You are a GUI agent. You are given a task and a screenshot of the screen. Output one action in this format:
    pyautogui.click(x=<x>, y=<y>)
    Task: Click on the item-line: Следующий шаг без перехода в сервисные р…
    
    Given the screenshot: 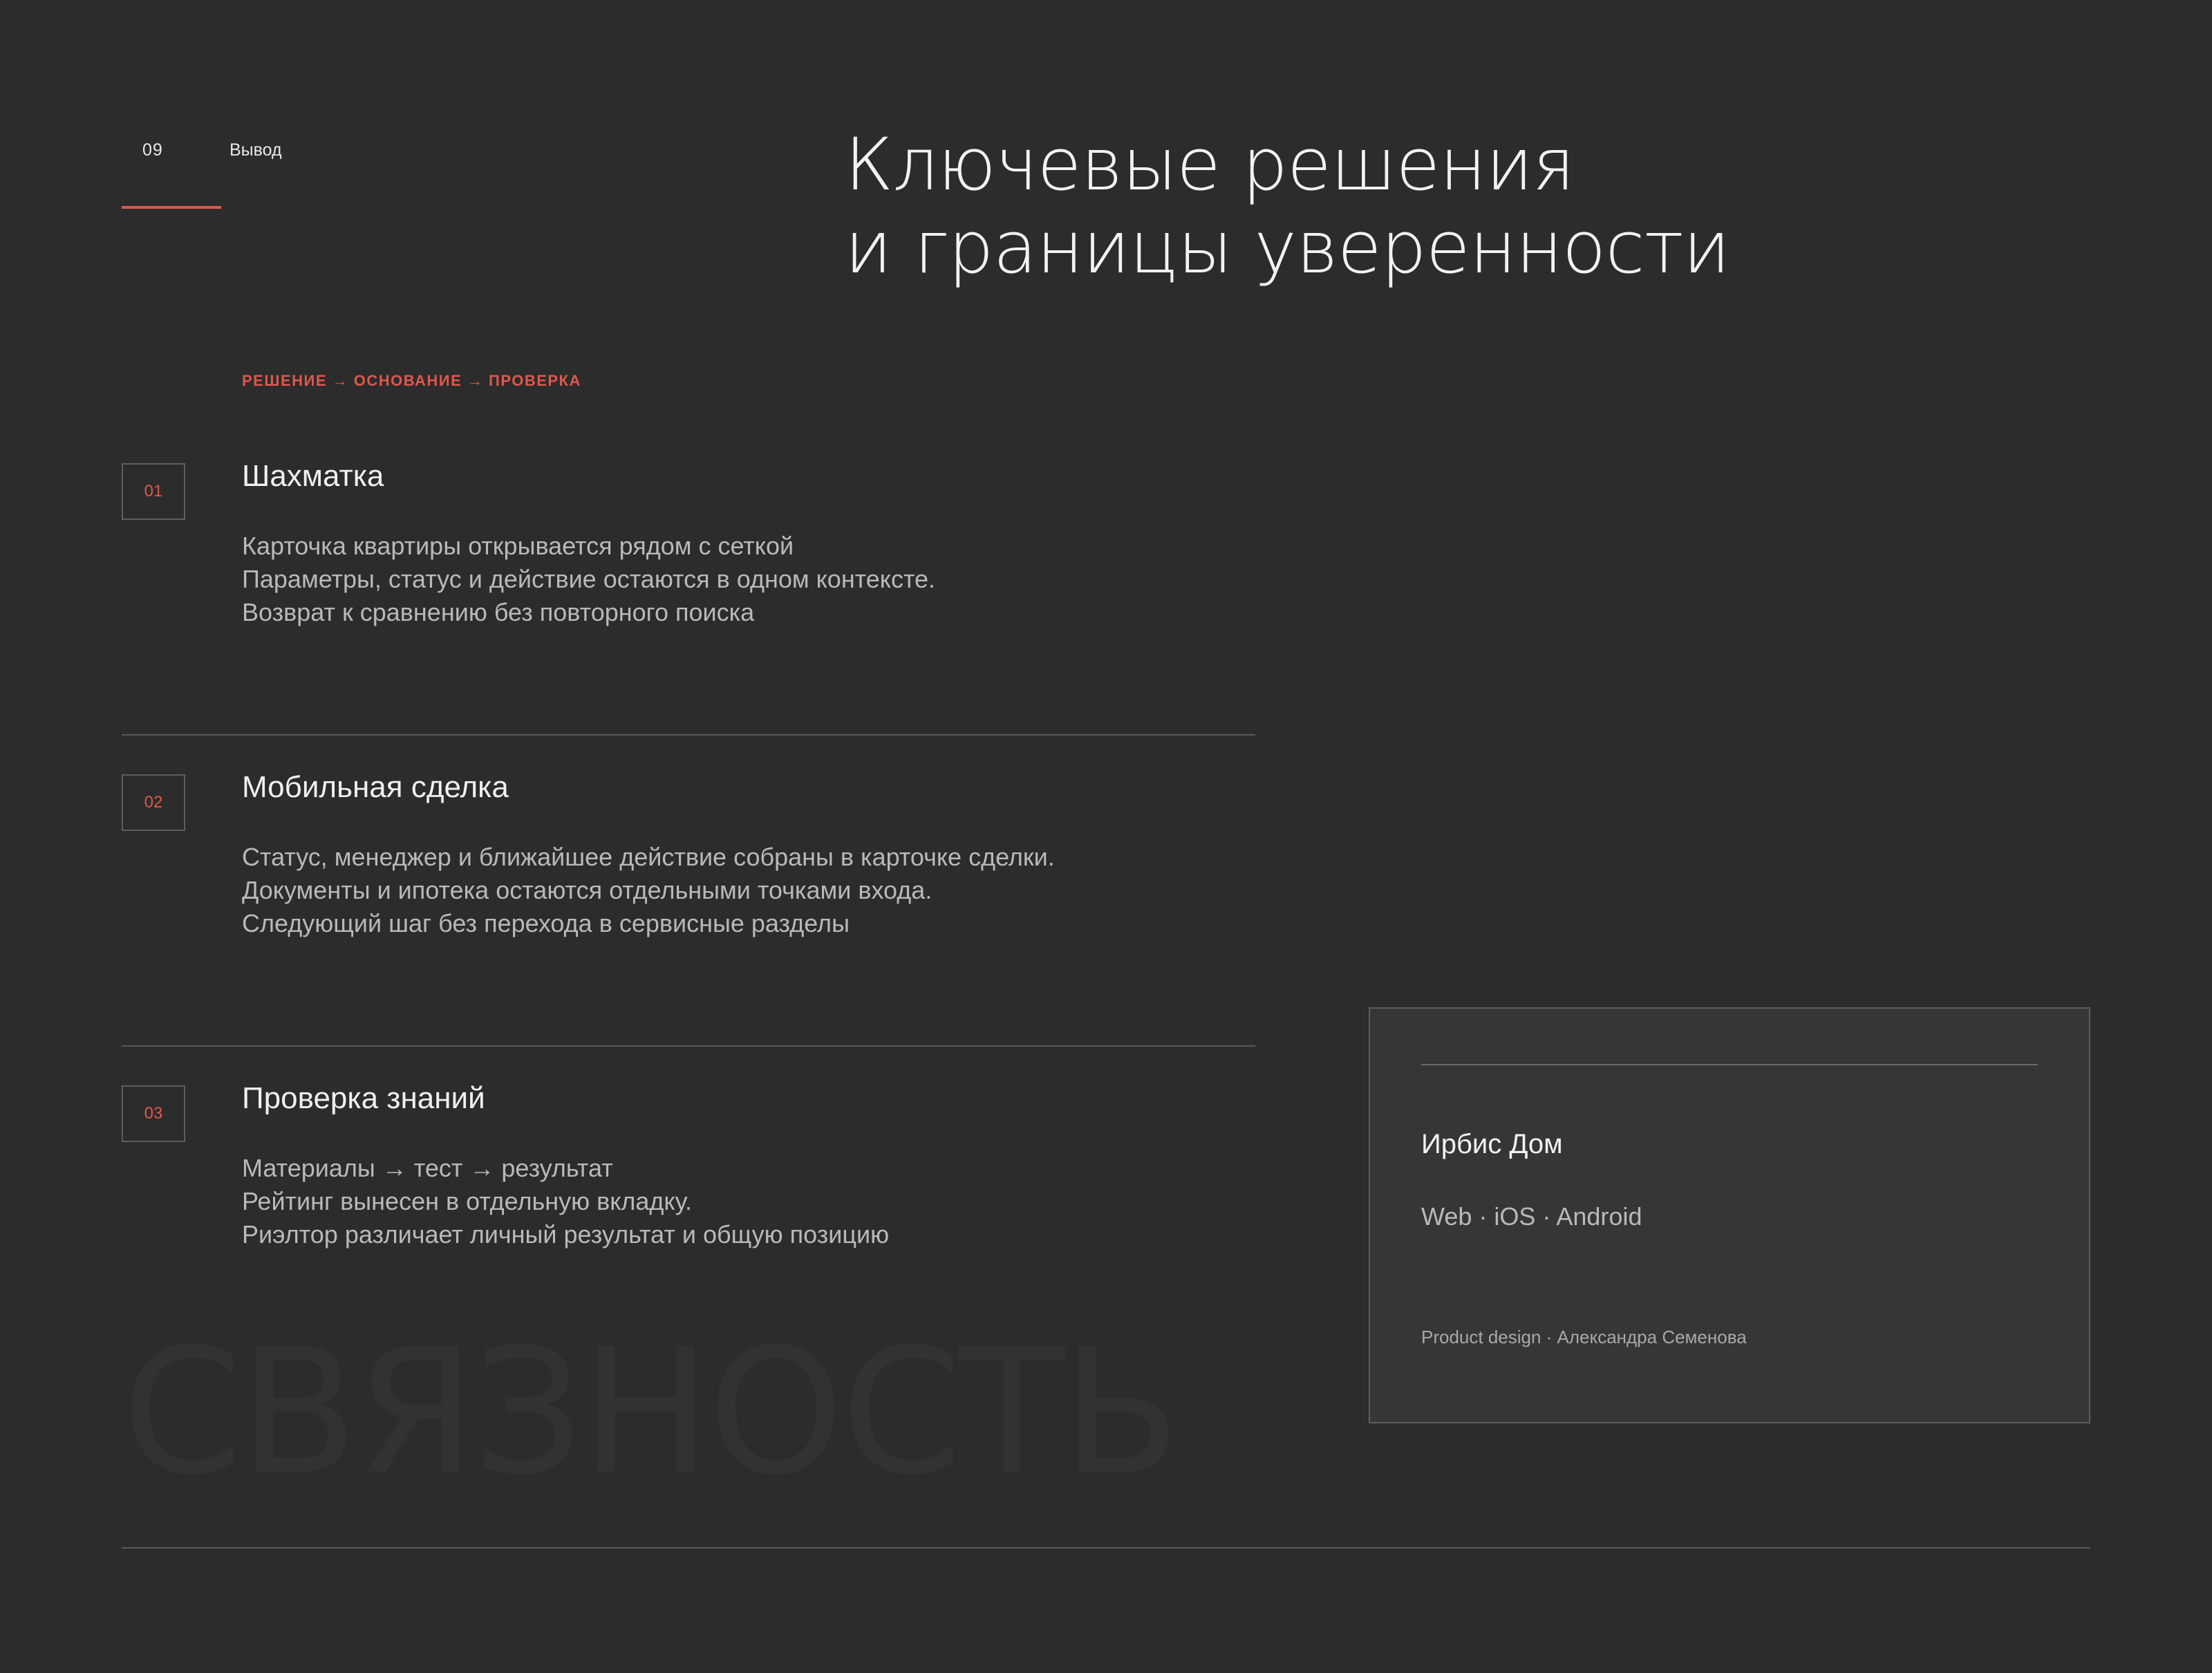 What is the action you would take?
    pyautogui.click(x=546, y=923)
    